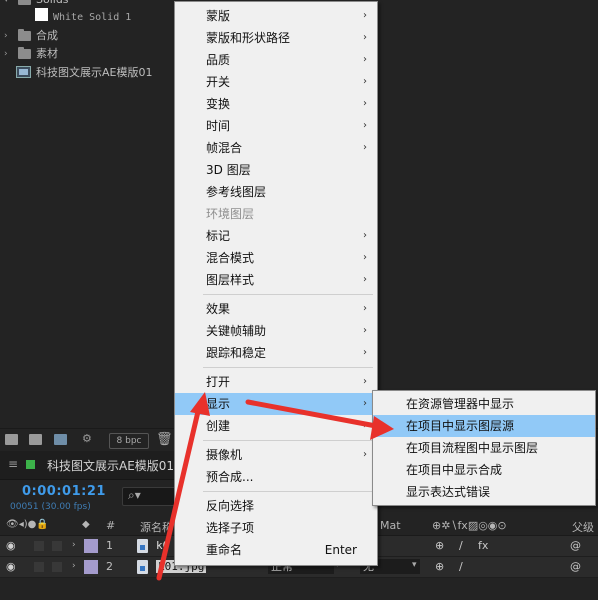 The image size is (598, 600). Describe the element at coordinates (92, 17) in the screenshot. I see `project-item-name: White Solid 1` at that location.